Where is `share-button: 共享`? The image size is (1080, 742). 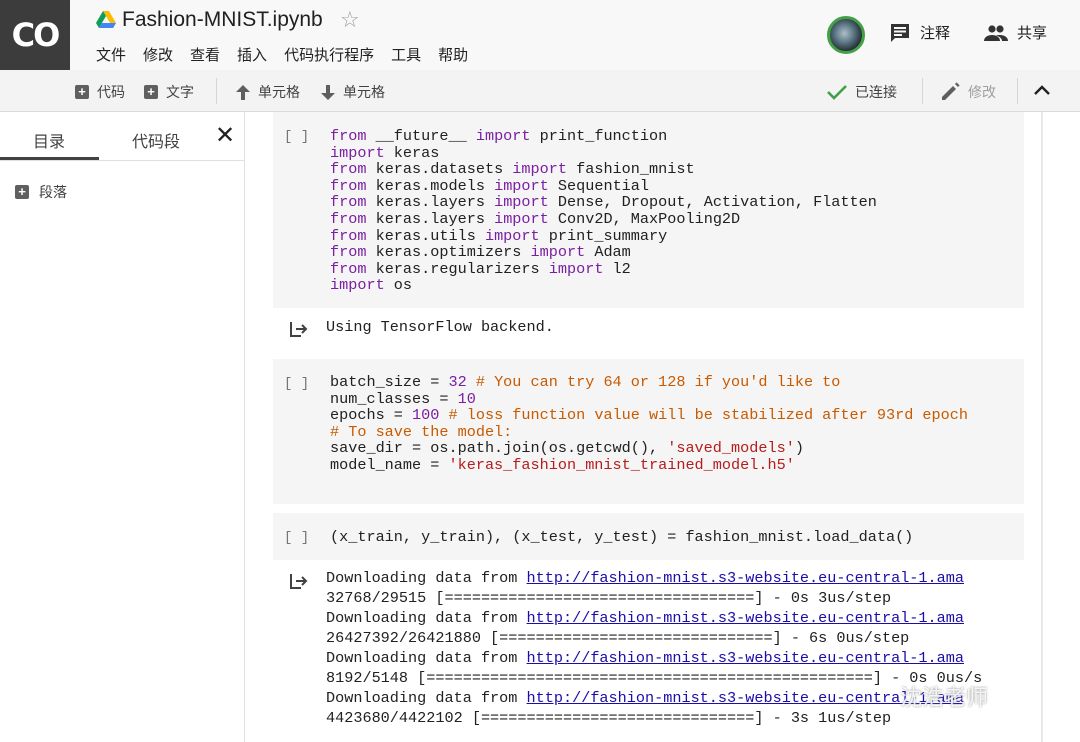 share-button: 共享 is located at coordinates (1015, 32).